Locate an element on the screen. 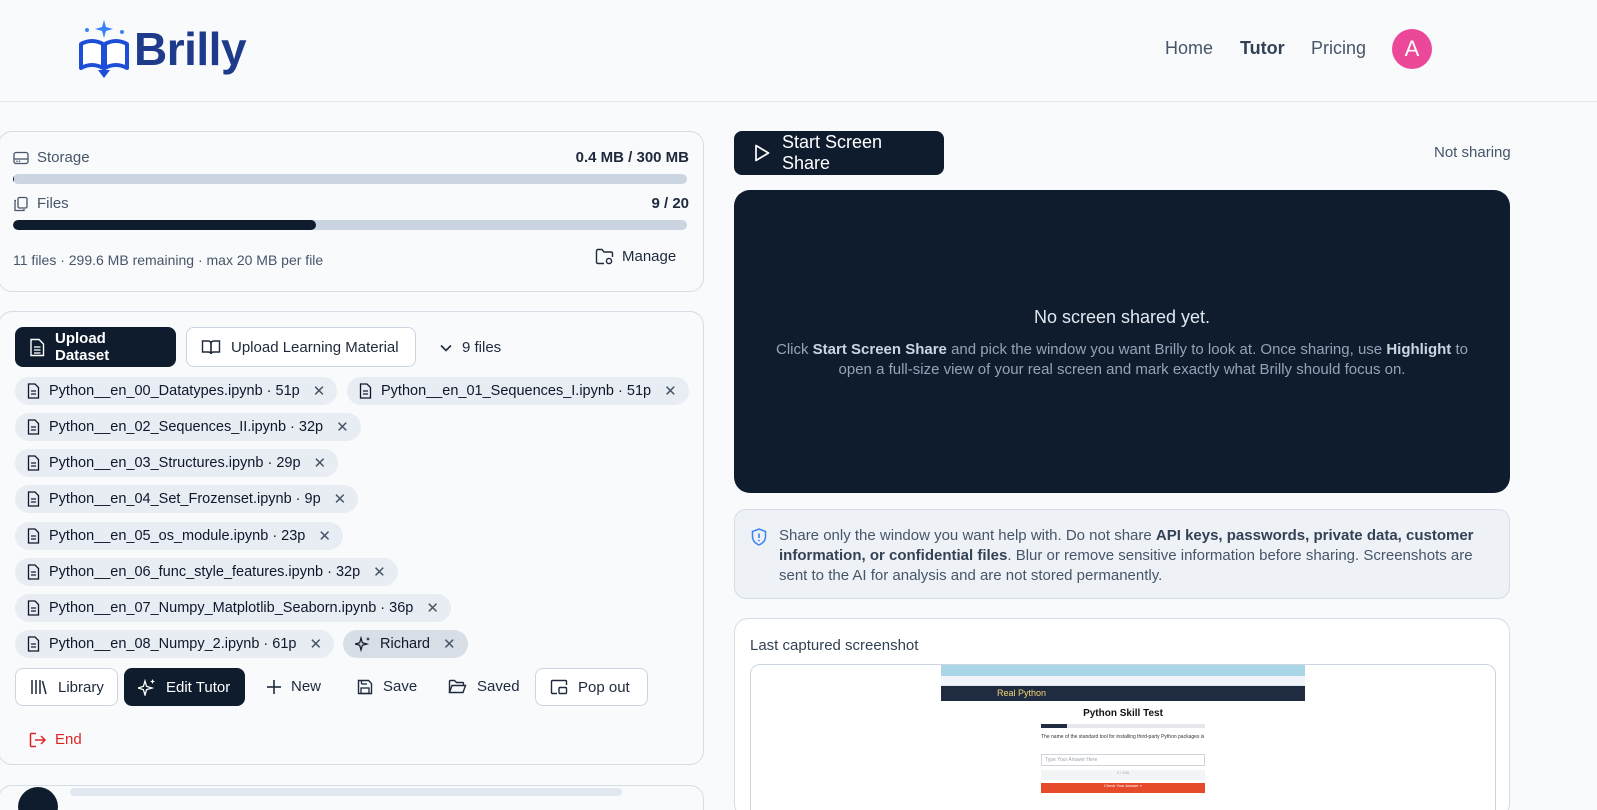  plus-icon is located at coordinates (274, 686).